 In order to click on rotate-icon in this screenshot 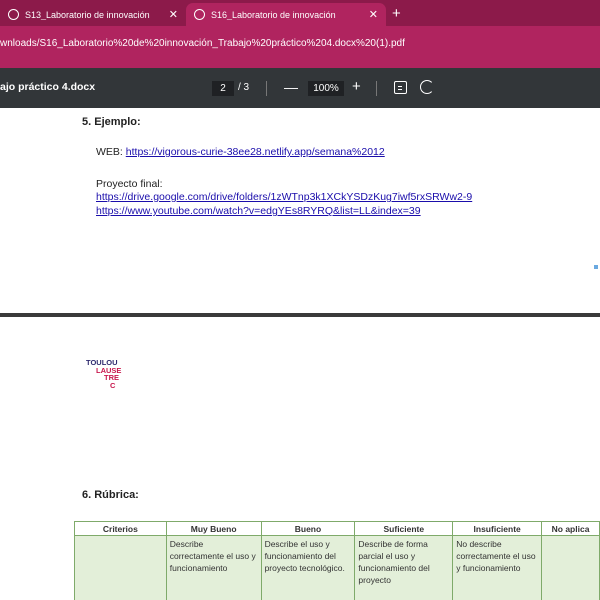, I will do `click(427, 87)`.